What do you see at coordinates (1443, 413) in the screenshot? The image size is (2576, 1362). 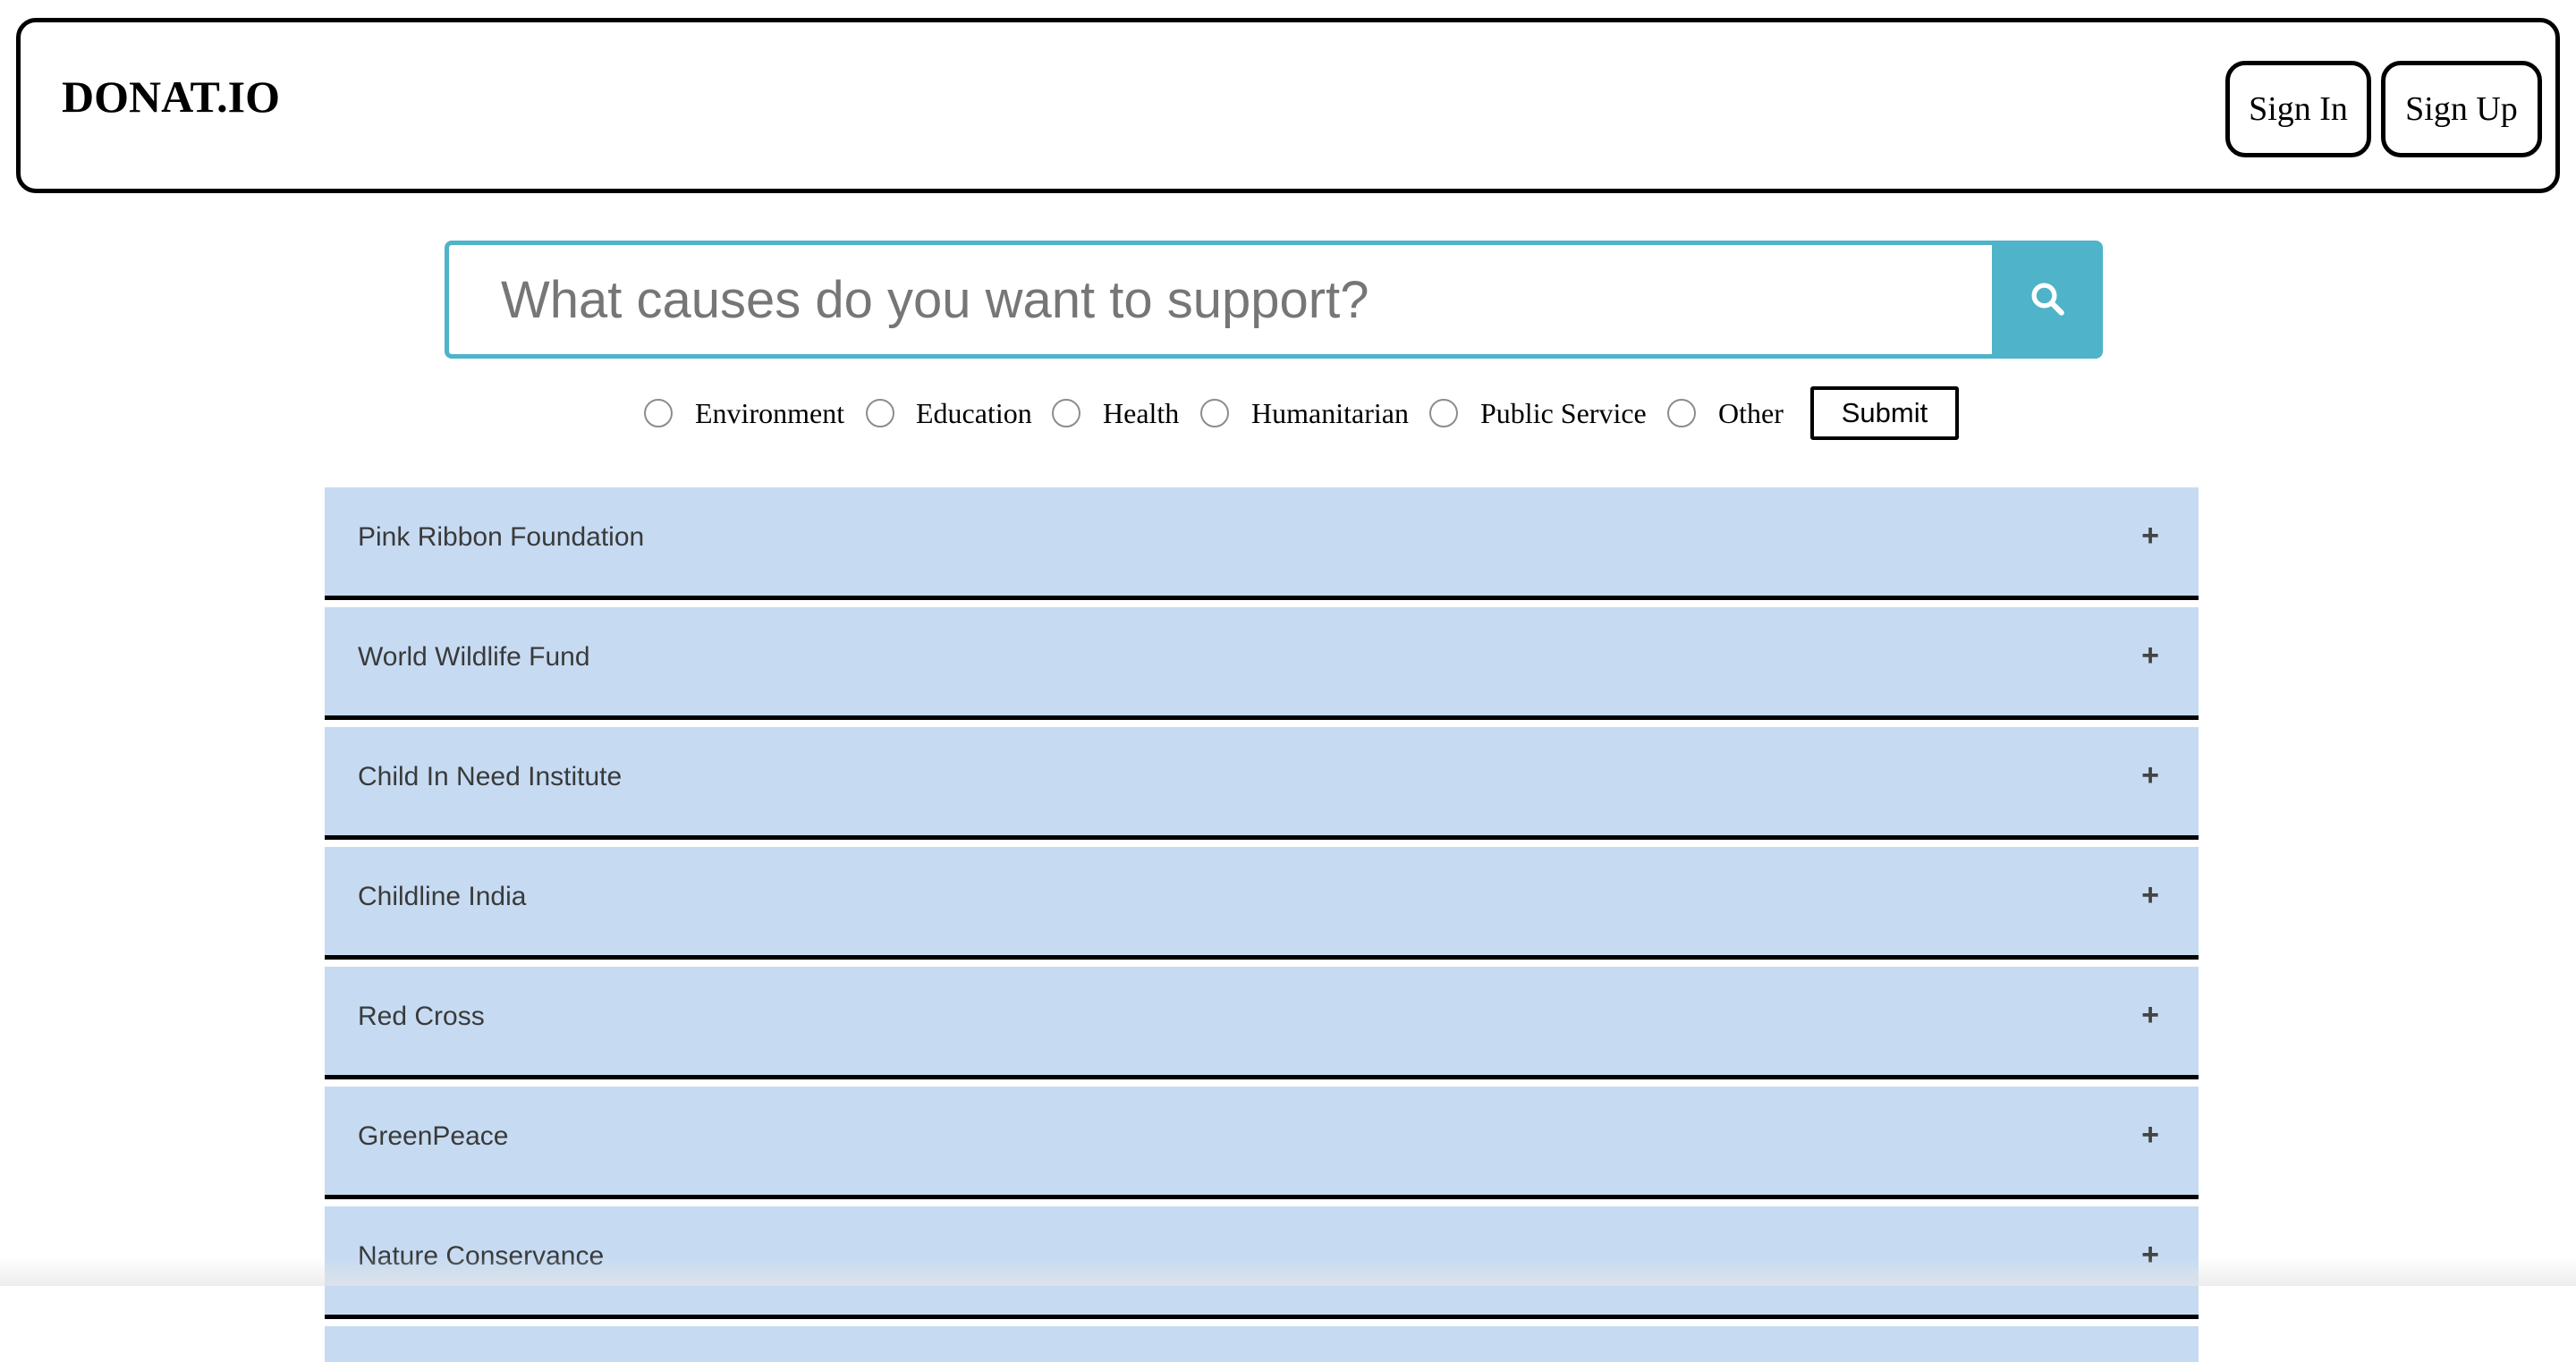 I see `radio-public-service` at bounding box center [1443, 413].